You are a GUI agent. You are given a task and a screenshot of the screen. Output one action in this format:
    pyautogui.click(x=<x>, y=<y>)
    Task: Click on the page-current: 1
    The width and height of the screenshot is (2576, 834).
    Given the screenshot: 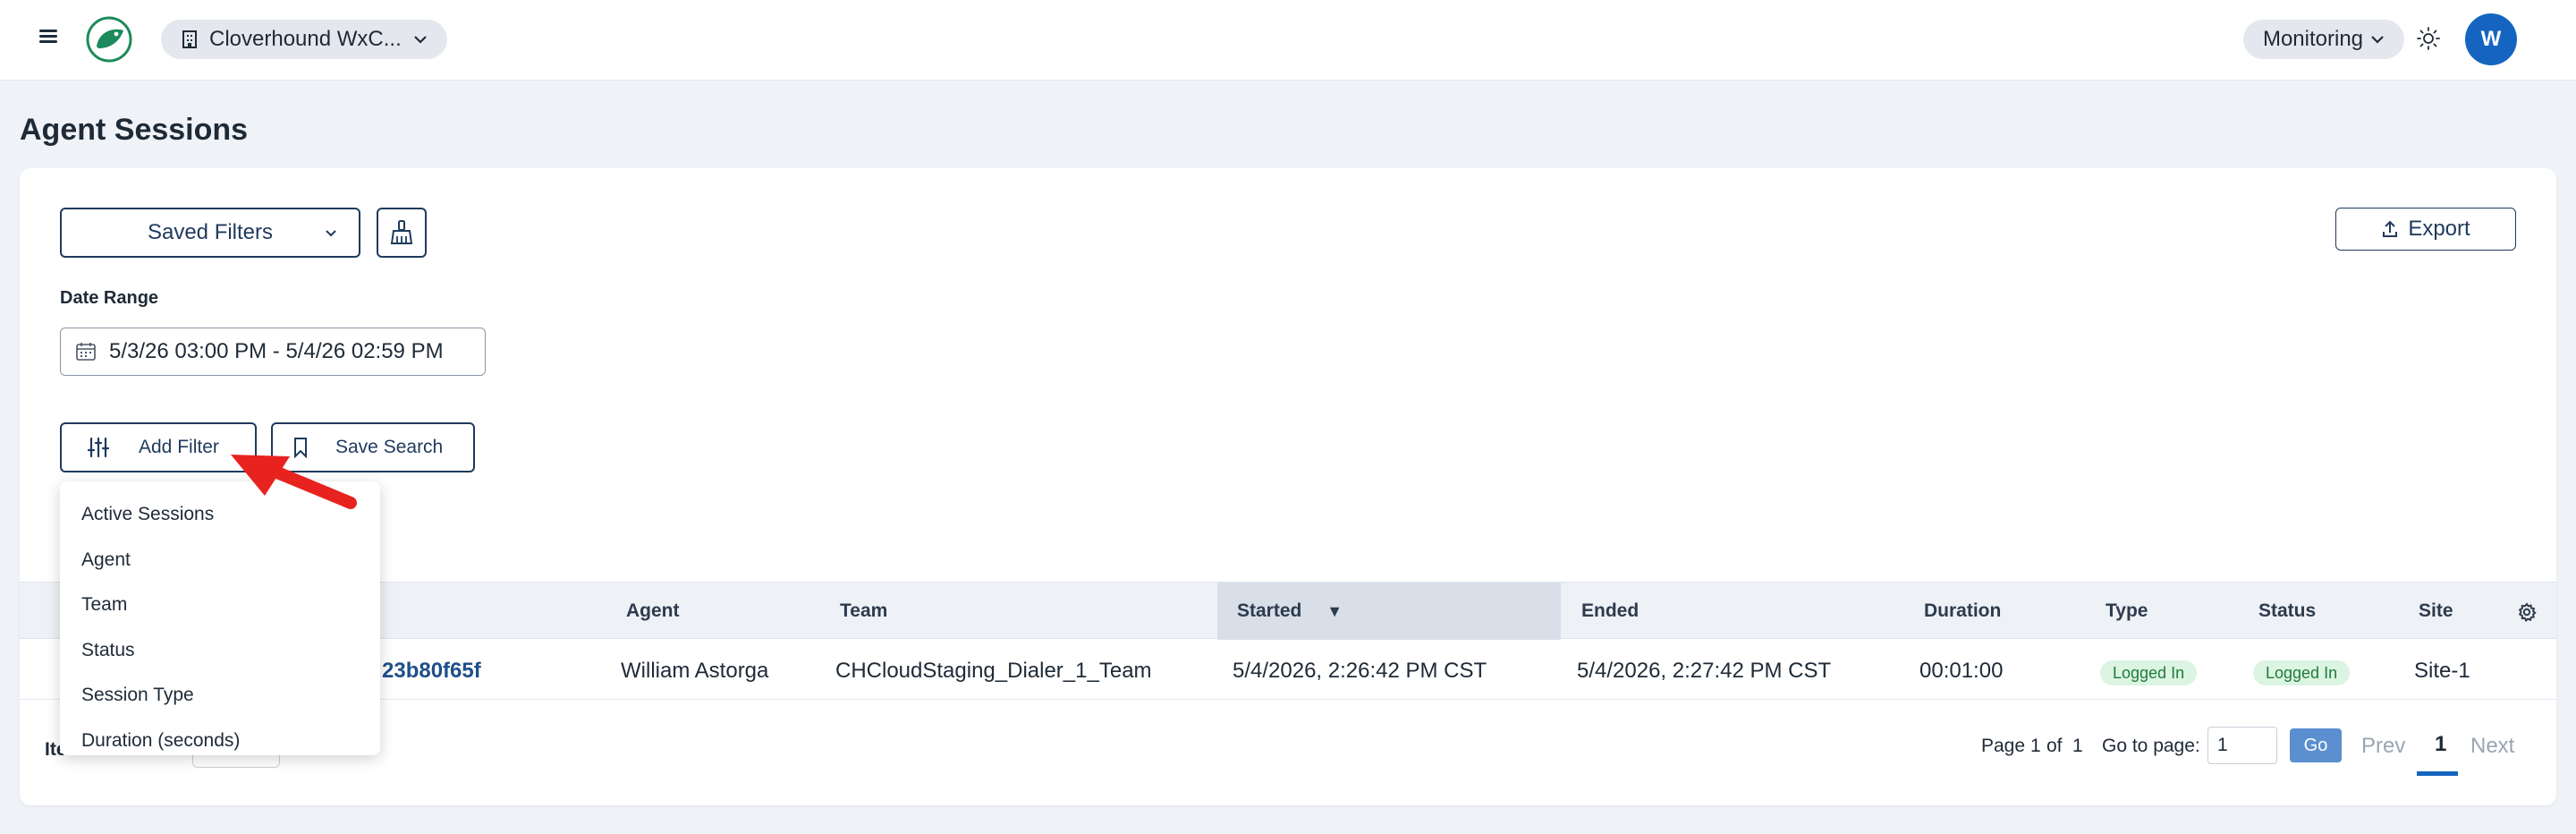 What is the action you would take?
    pyautogui.click(x=2035, y=746)
    